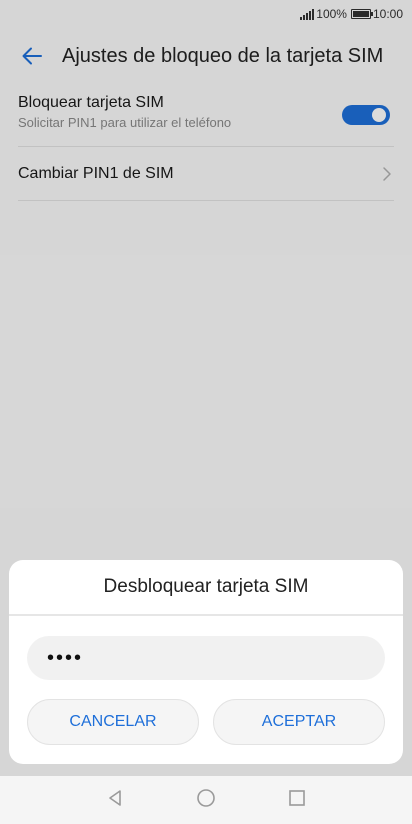  I want to click on recents-square-icon, so click(297, 800).